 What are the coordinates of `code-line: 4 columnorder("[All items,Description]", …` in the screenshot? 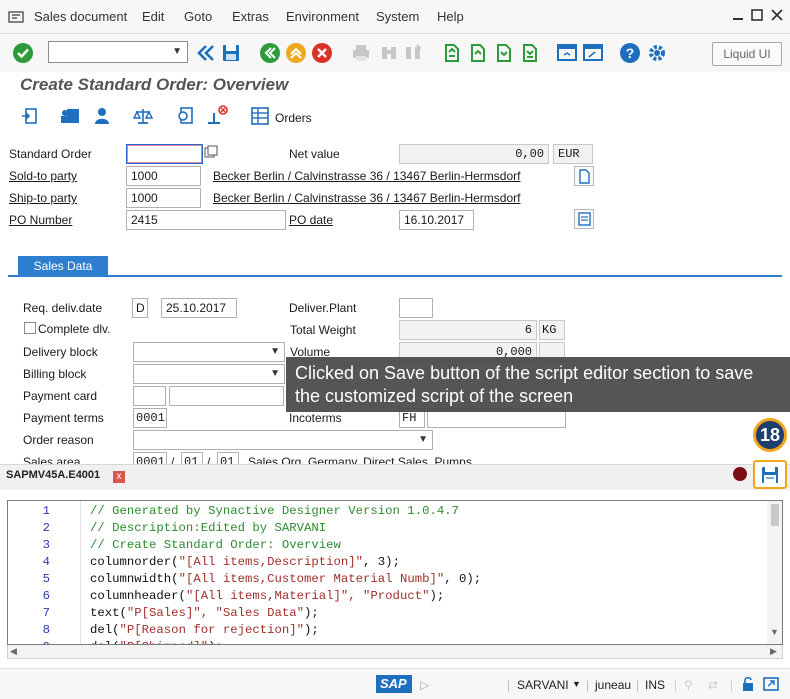 It's located at (388, 562).